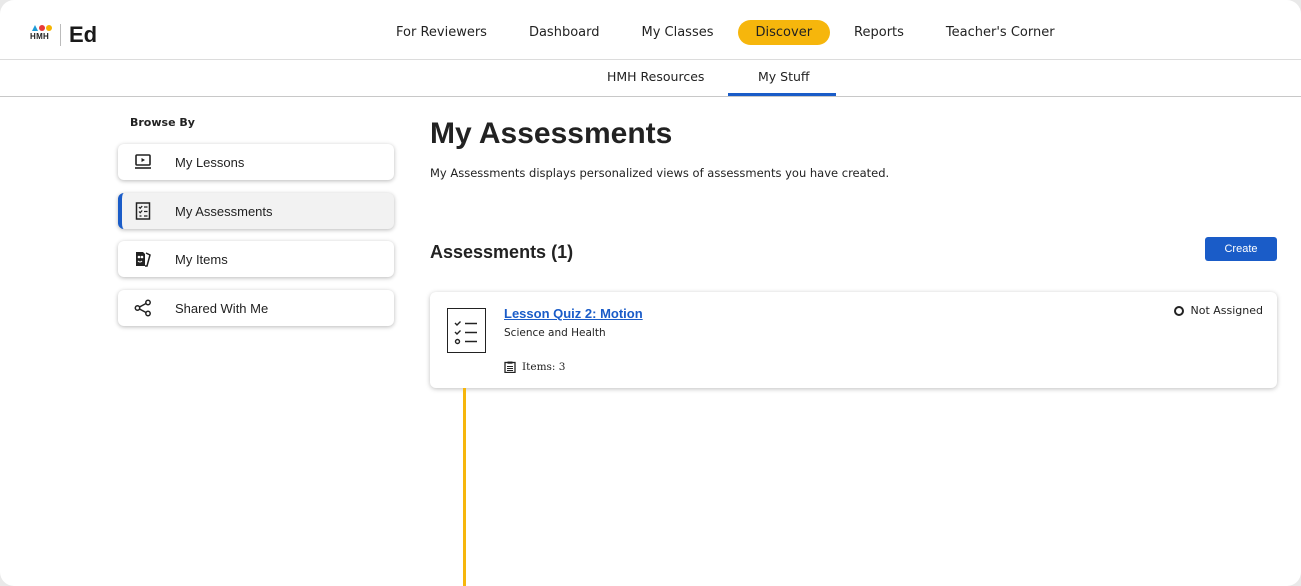 This screenshot has width=1301, height=586. What do you see at coordinates (782, 94) in the screenshot?
I see `active-tab-indicator` at bounding box center [782, 94].